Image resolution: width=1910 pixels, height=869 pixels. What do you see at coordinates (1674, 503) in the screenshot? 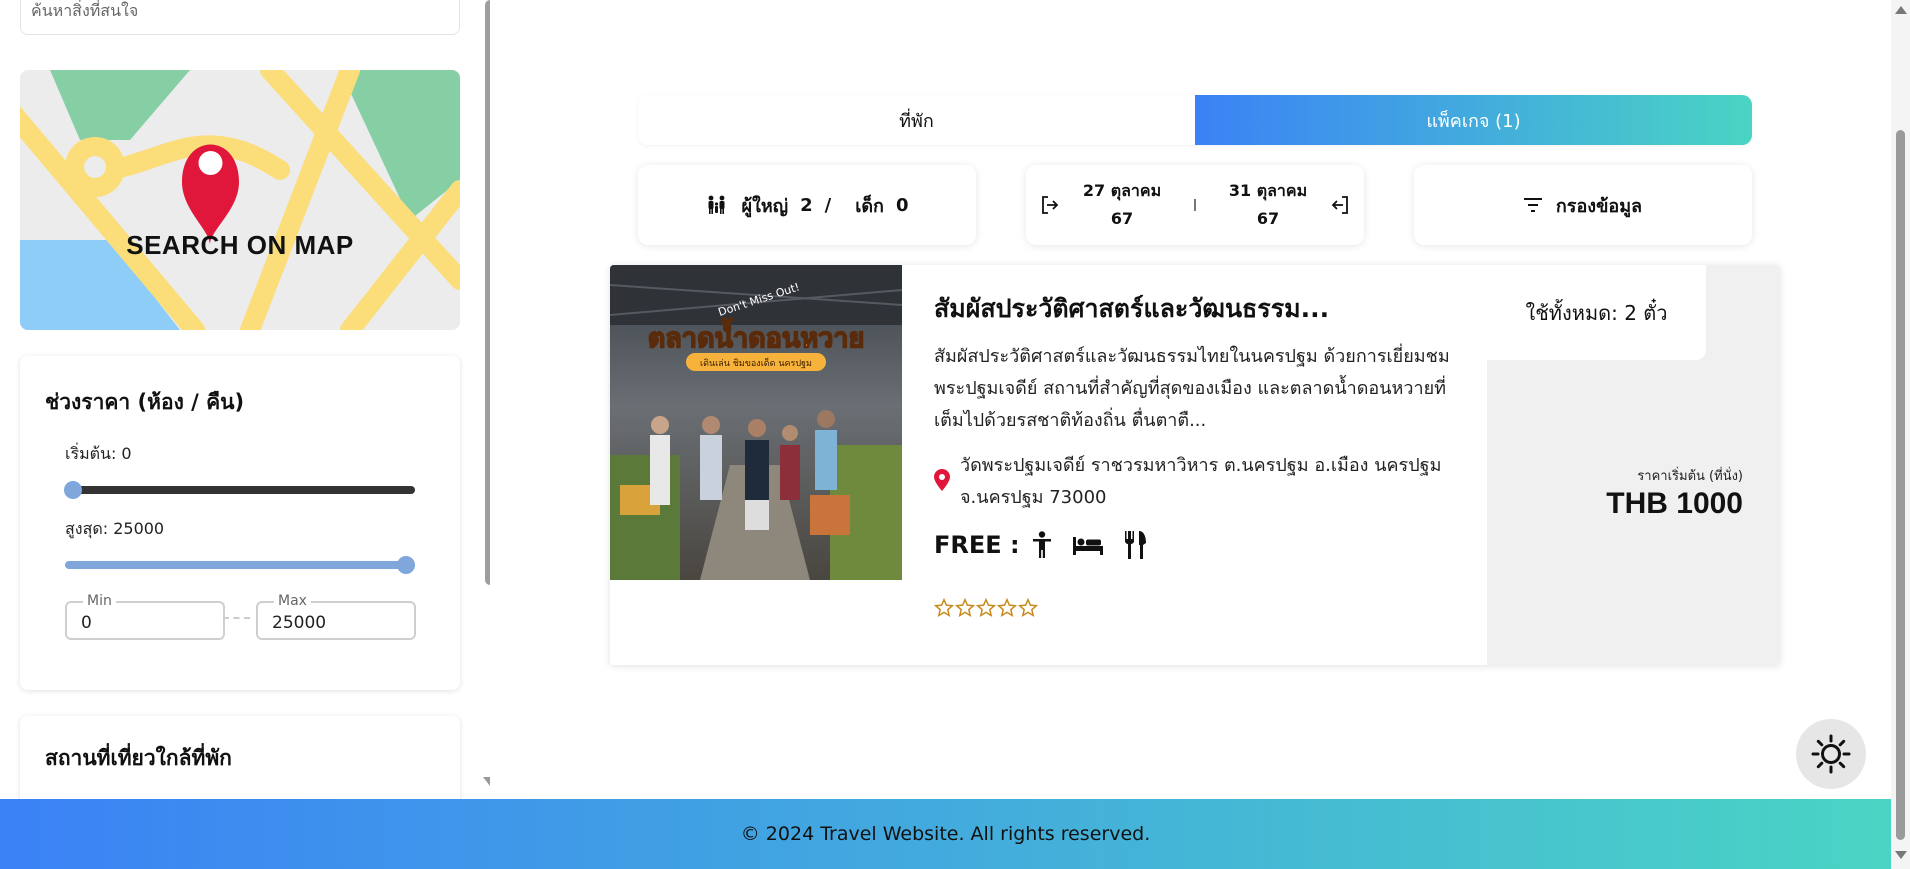
I see `price-value: THB 1000` at bounding box center [1674, 503].